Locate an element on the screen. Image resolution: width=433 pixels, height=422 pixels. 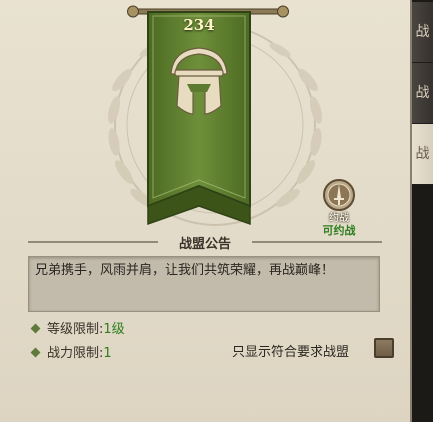
side-tab-1: 战 is located at coordinates (422, 32).